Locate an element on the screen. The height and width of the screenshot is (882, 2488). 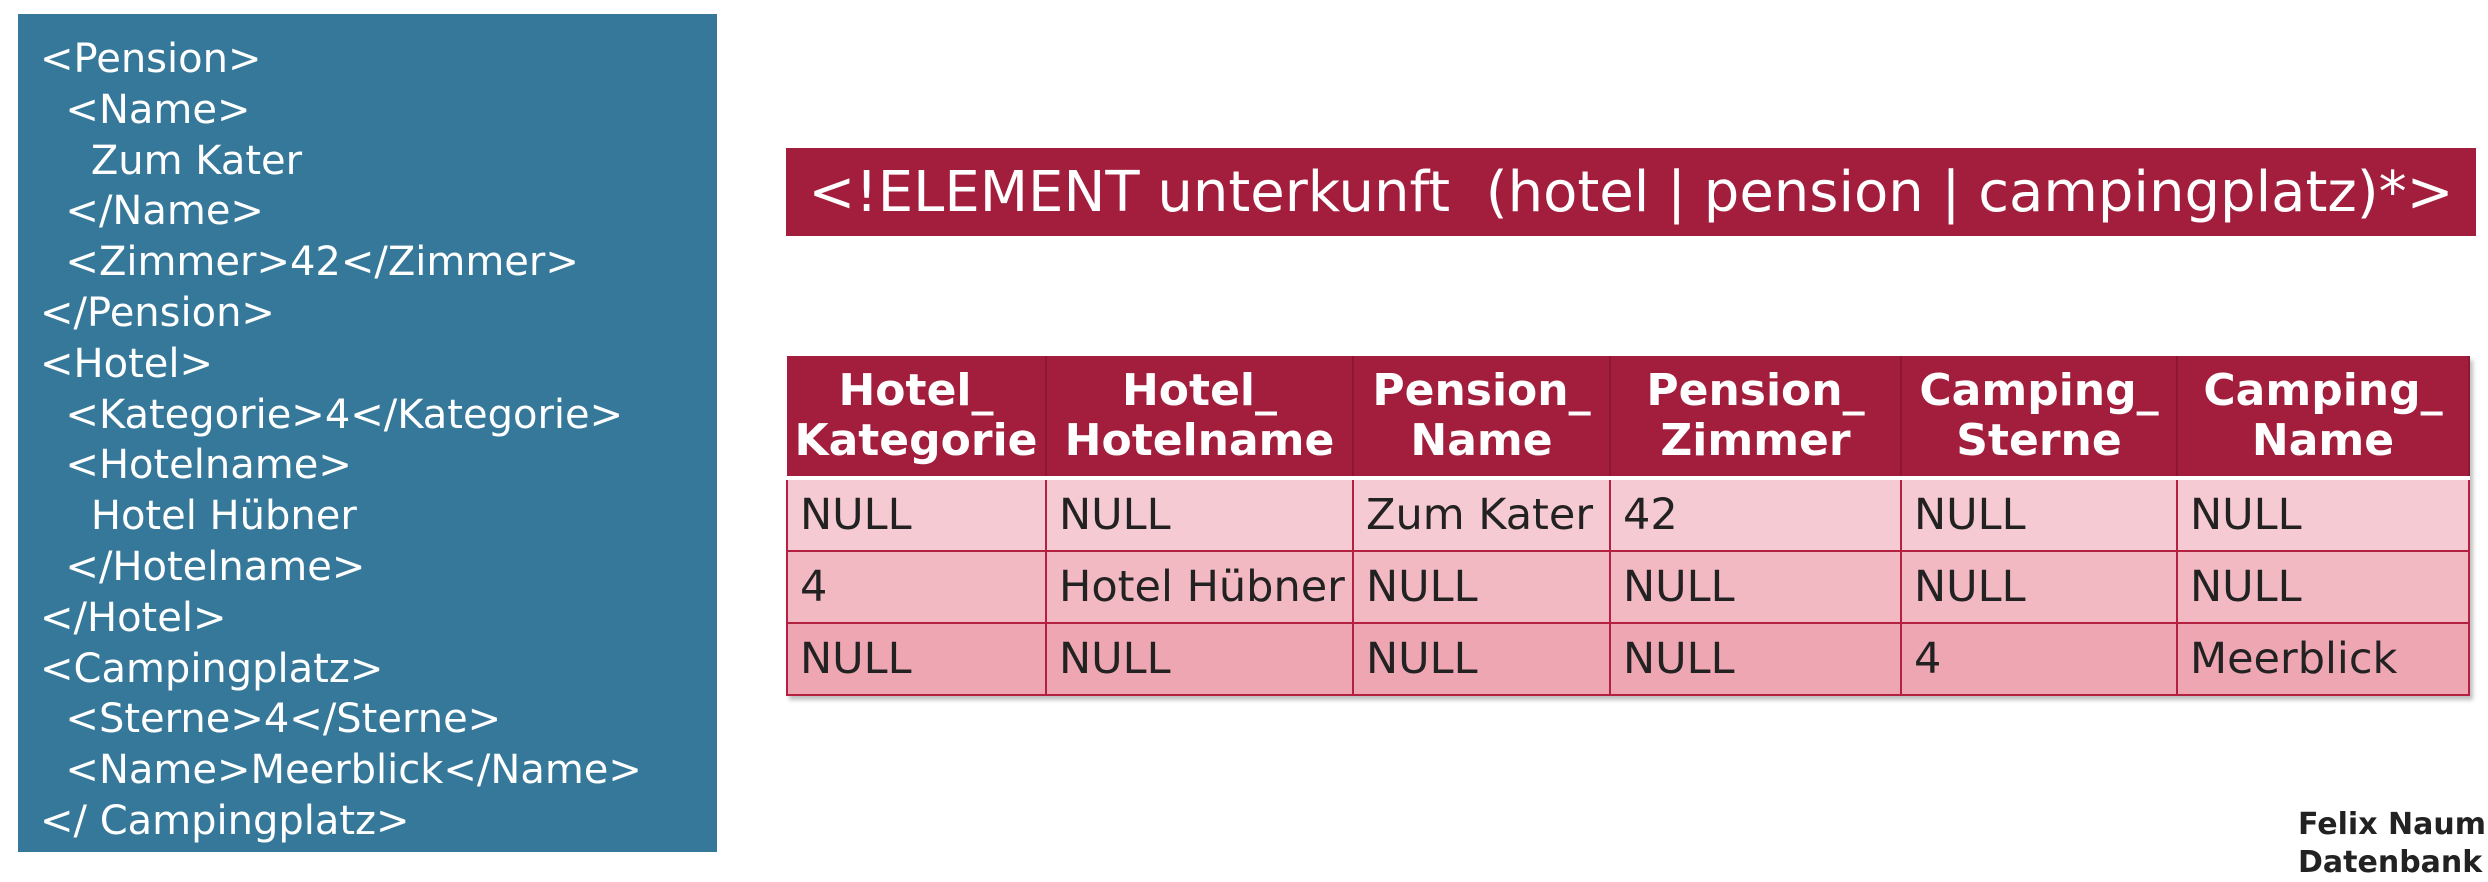
xml-line: <Campingplatz> is located at coordinates (212, 668).